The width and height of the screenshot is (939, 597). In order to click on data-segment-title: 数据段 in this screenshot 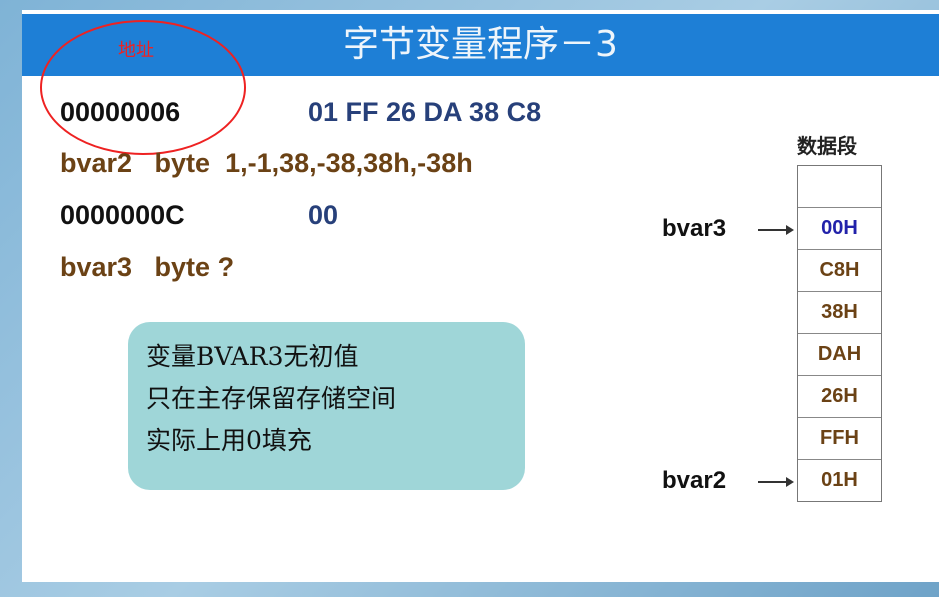, I will do `click(827, 146)`.